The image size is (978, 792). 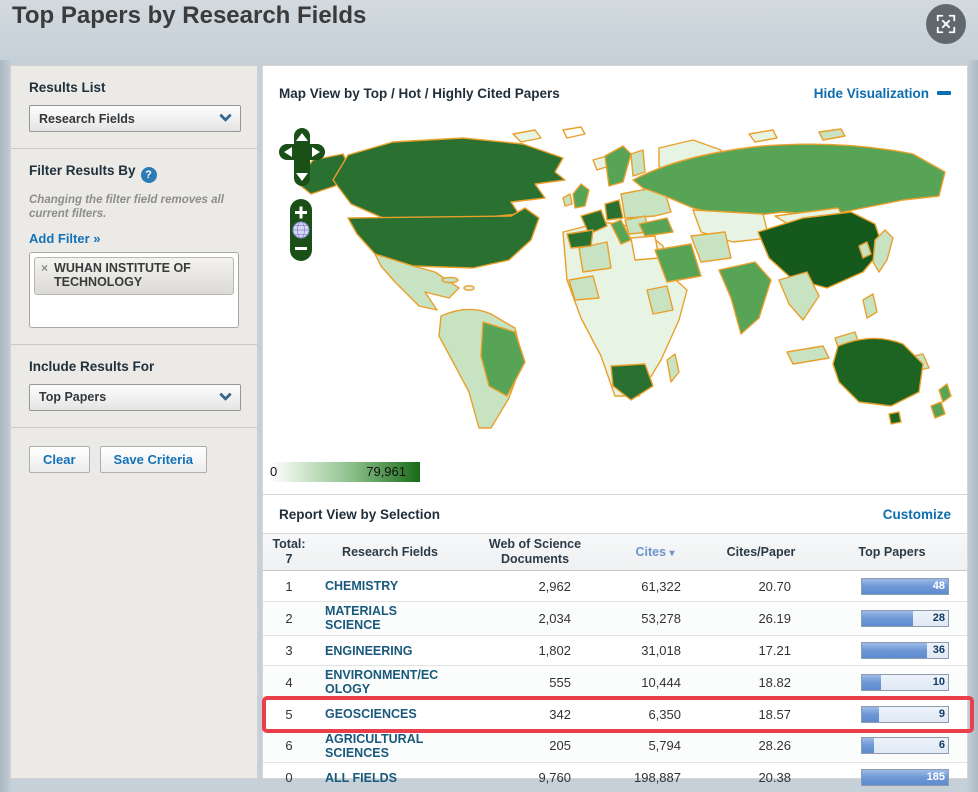 What do you see at coordinates (905, 618) in the screenshot?
I see `top-papers-bar: 28` at bounding box center [905, 618].